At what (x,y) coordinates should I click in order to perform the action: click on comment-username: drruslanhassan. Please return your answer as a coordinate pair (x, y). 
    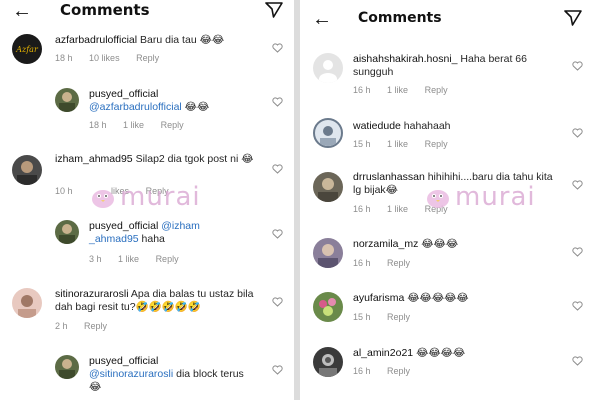
    Looking at the image, I should click on (389, 177).